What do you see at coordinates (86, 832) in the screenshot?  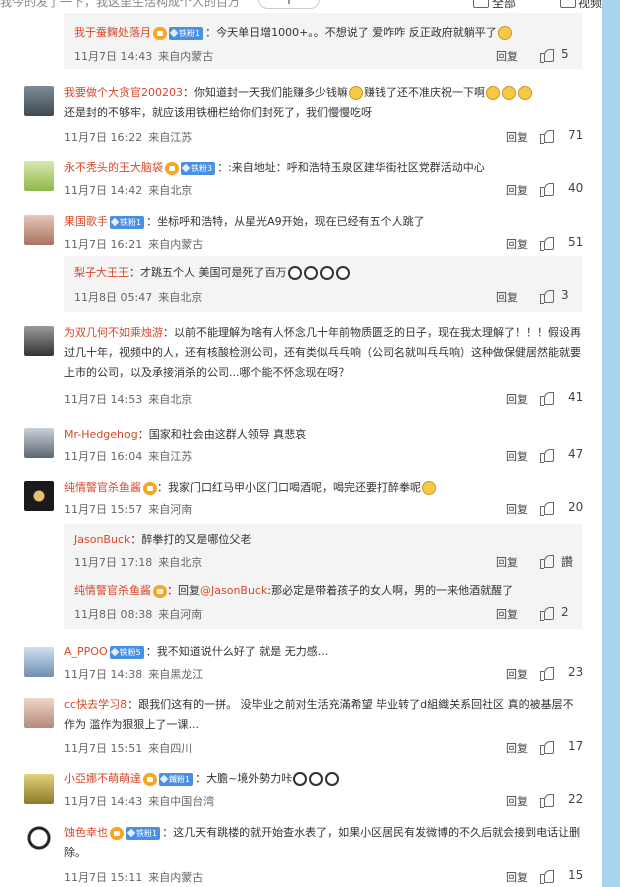 I see `username-link: 蚀色幸也` at bounding box center [86, 832].